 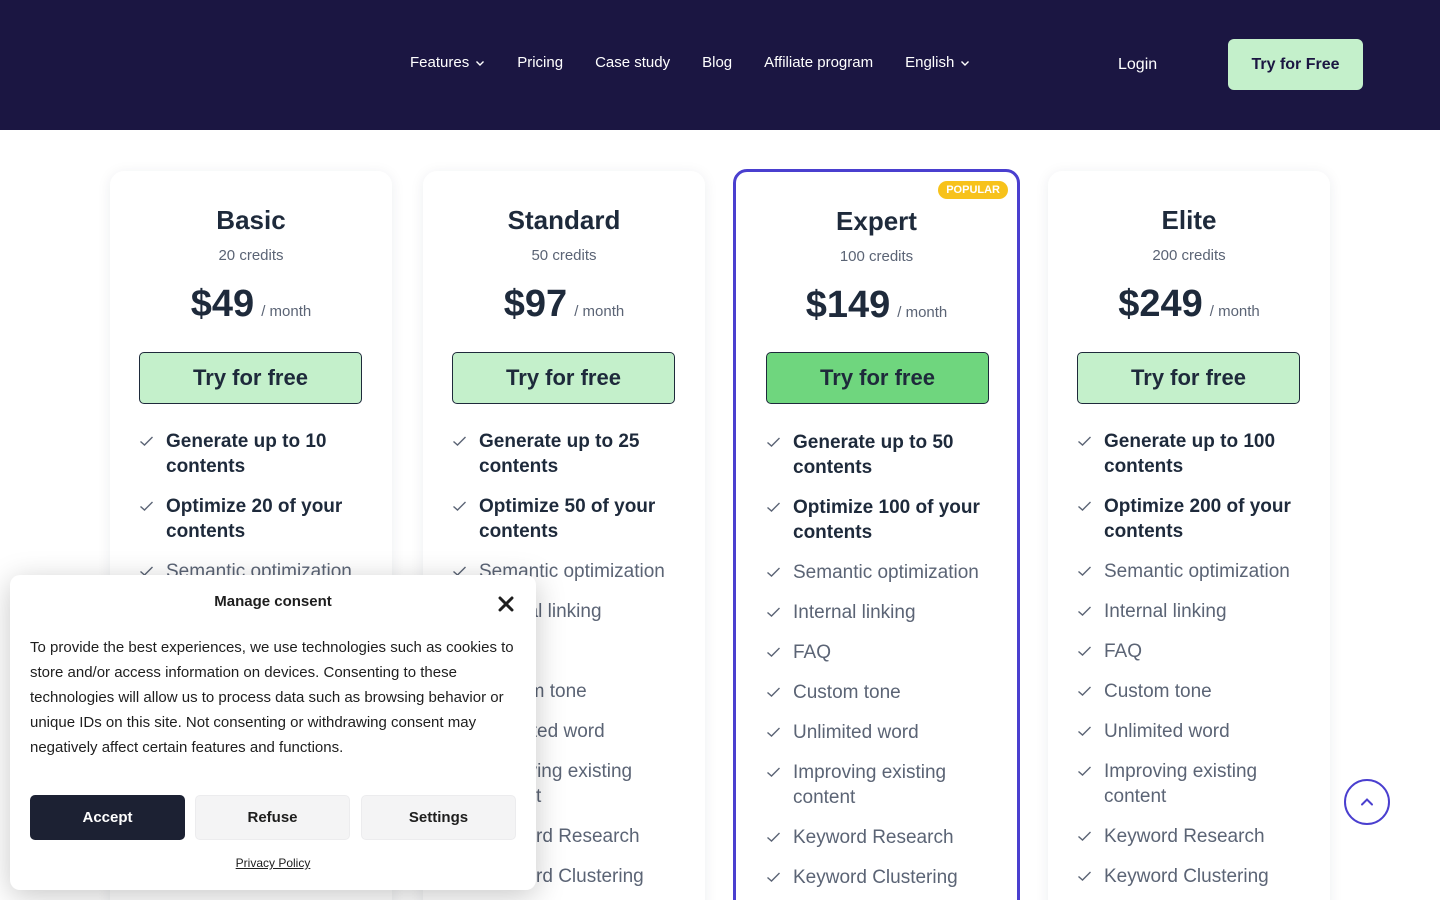 I want to click on nav-blog: Blog, so click(x=717, y=62).